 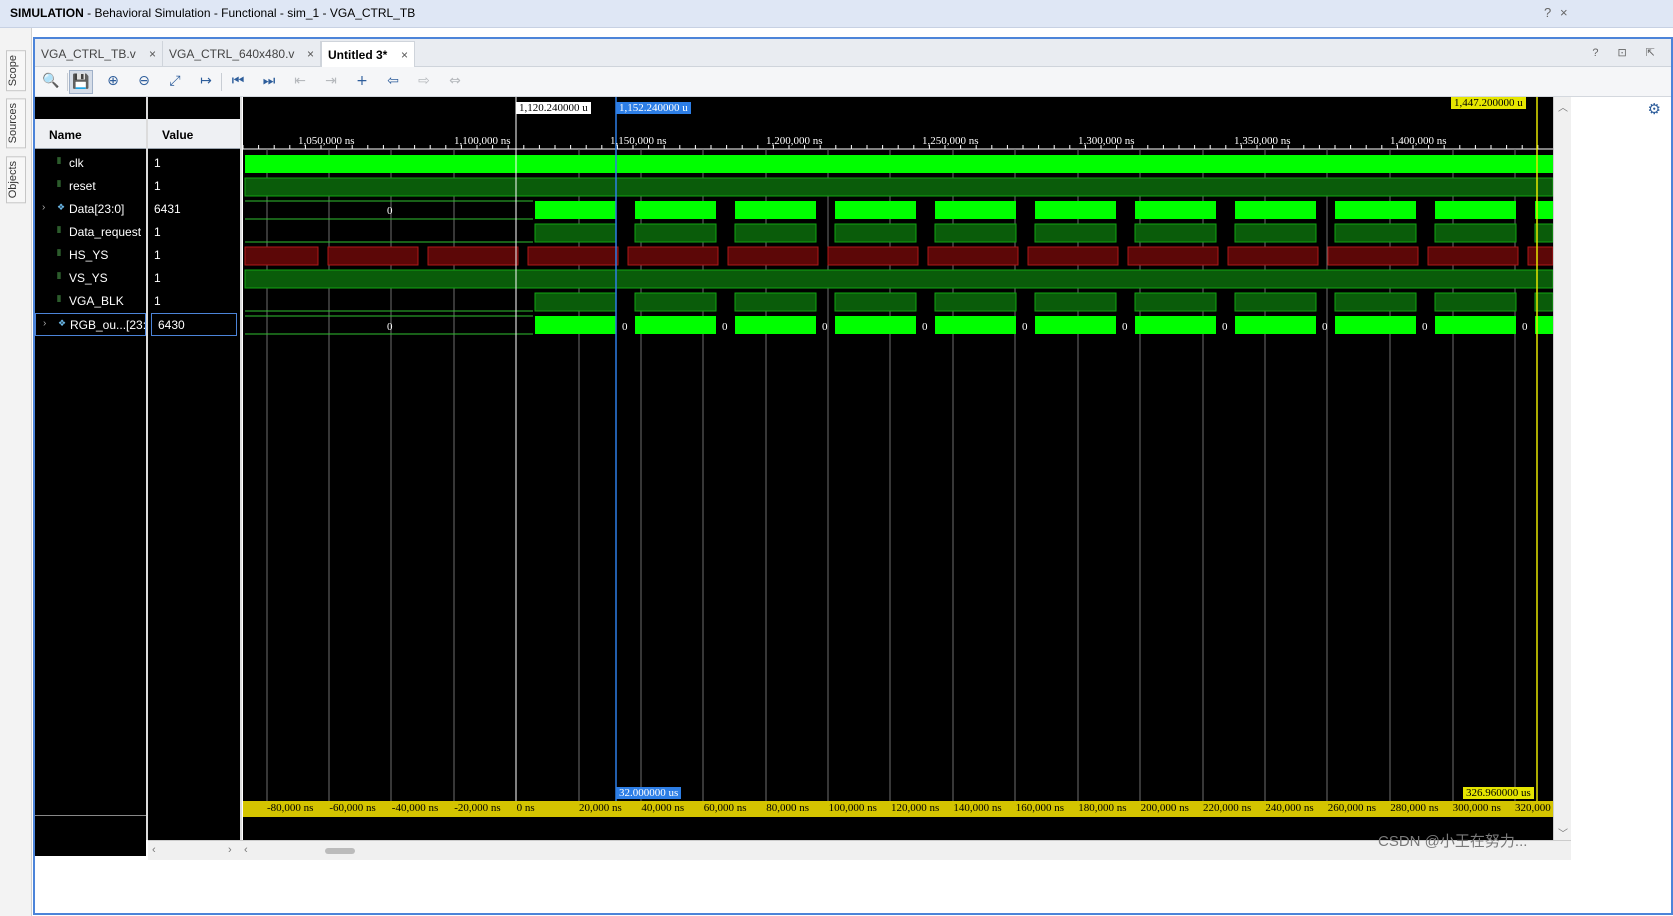 What do you see at coordinates (1563, 106) in the screenshot?
I see `scroll-up-icon: ︿` at bounding box center [1563, 106].